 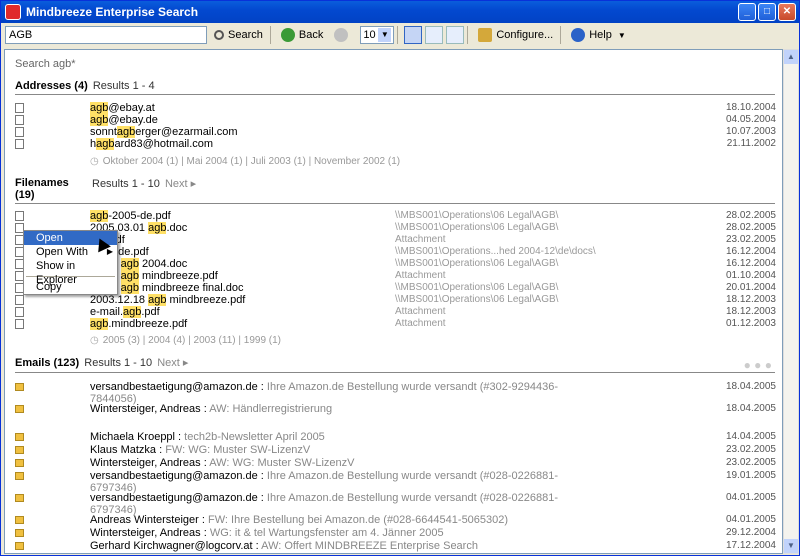 I want to click on file-date: 01.12.2003, so click(x=750, y=323).